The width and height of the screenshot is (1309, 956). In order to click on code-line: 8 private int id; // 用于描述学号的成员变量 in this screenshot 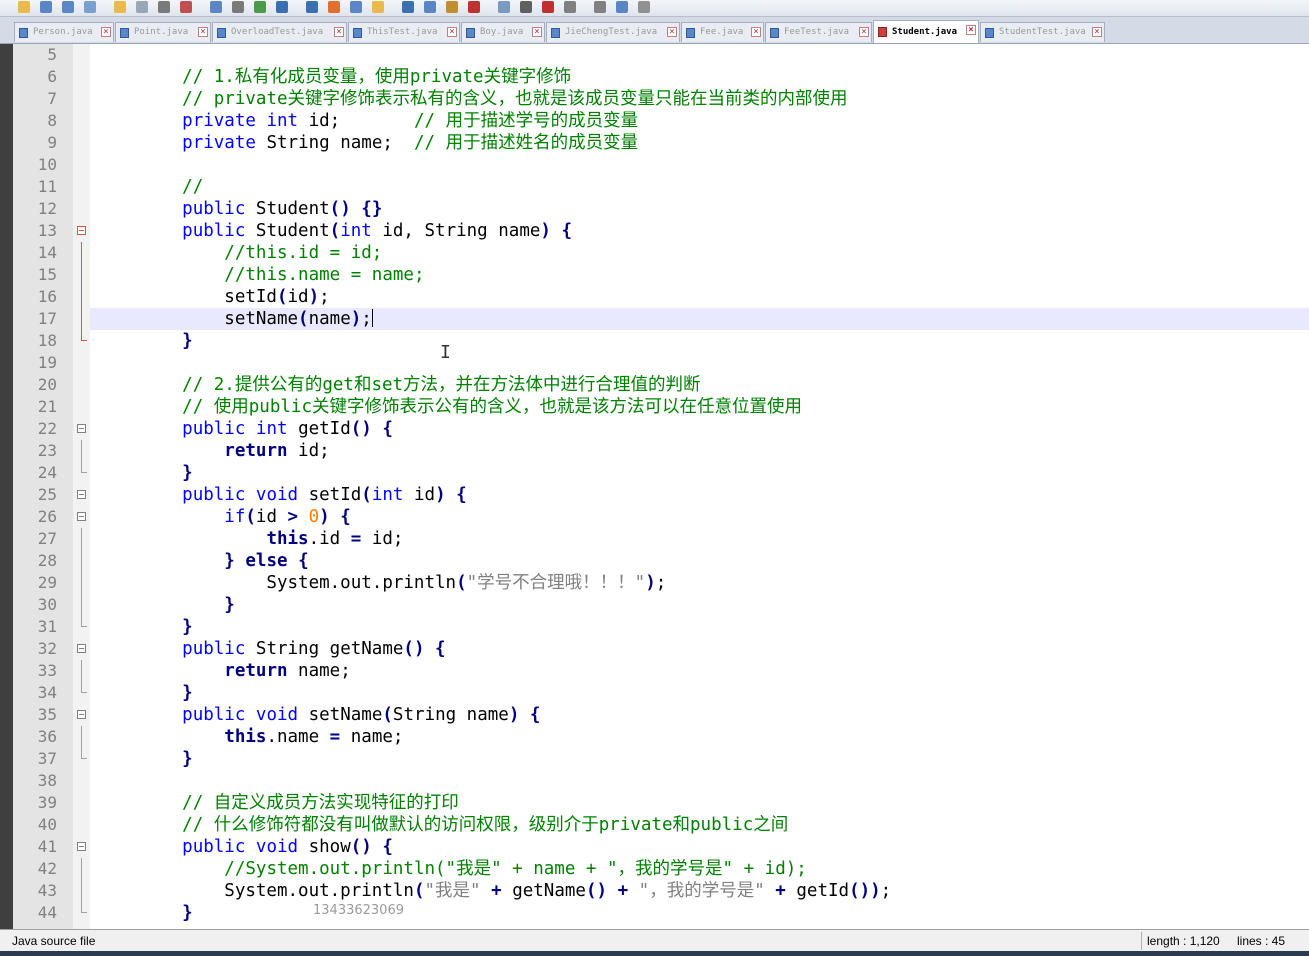, I will do `click(661, 121)`.